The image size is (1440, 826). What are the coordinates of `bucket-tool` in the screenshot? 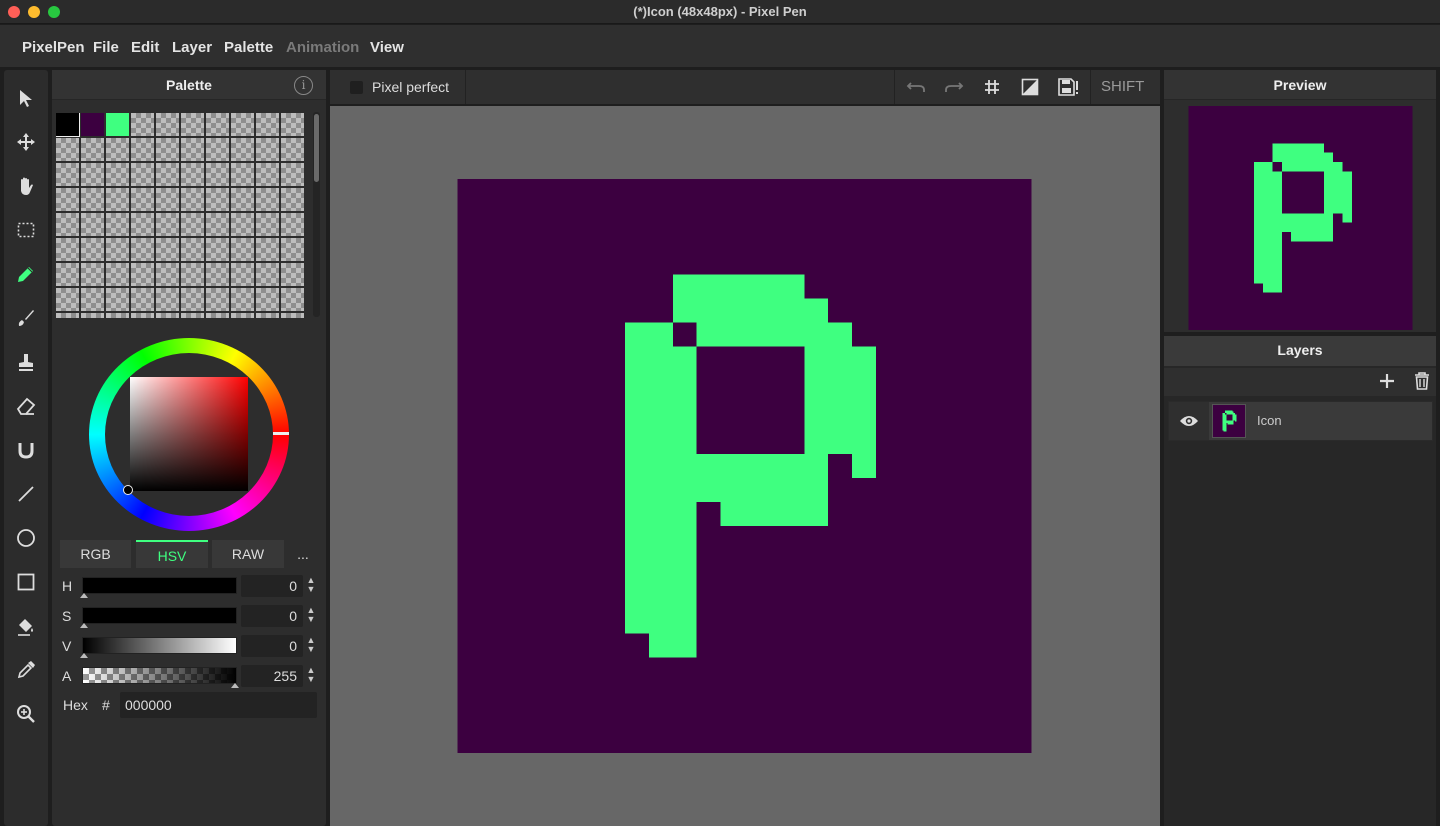 It's located at (26, 626).